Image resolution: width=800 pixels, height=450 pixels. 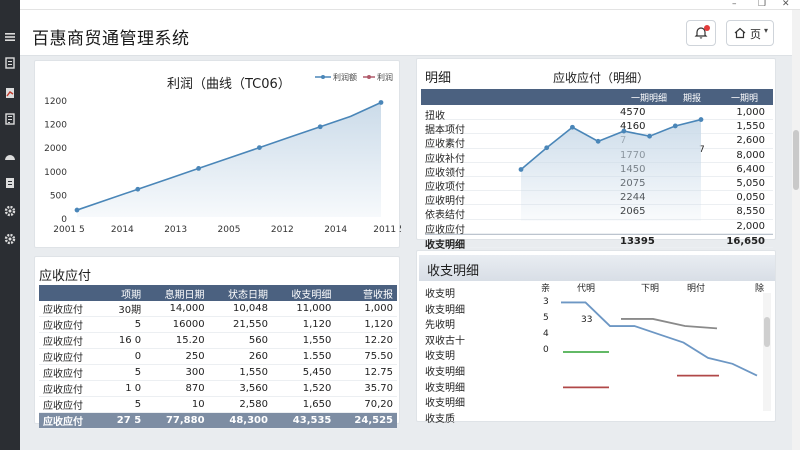 I want to click on table-cell: 70,20, so click(x=366, y=404).